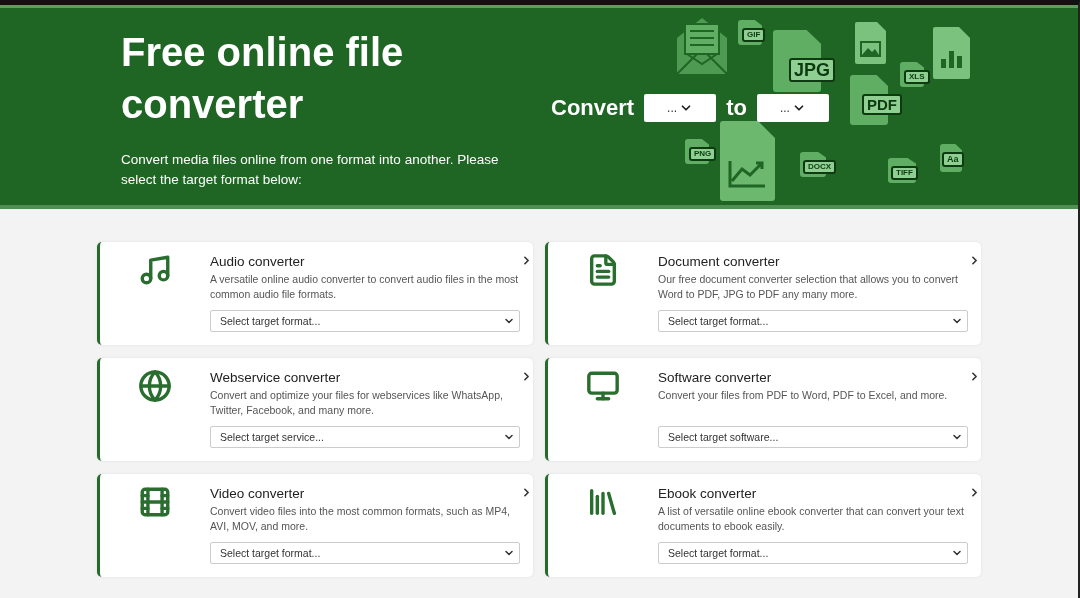 Image resolution: width=1080 pixels, height=598 pixels. I want to click on to-label: to, so click(736, 108).